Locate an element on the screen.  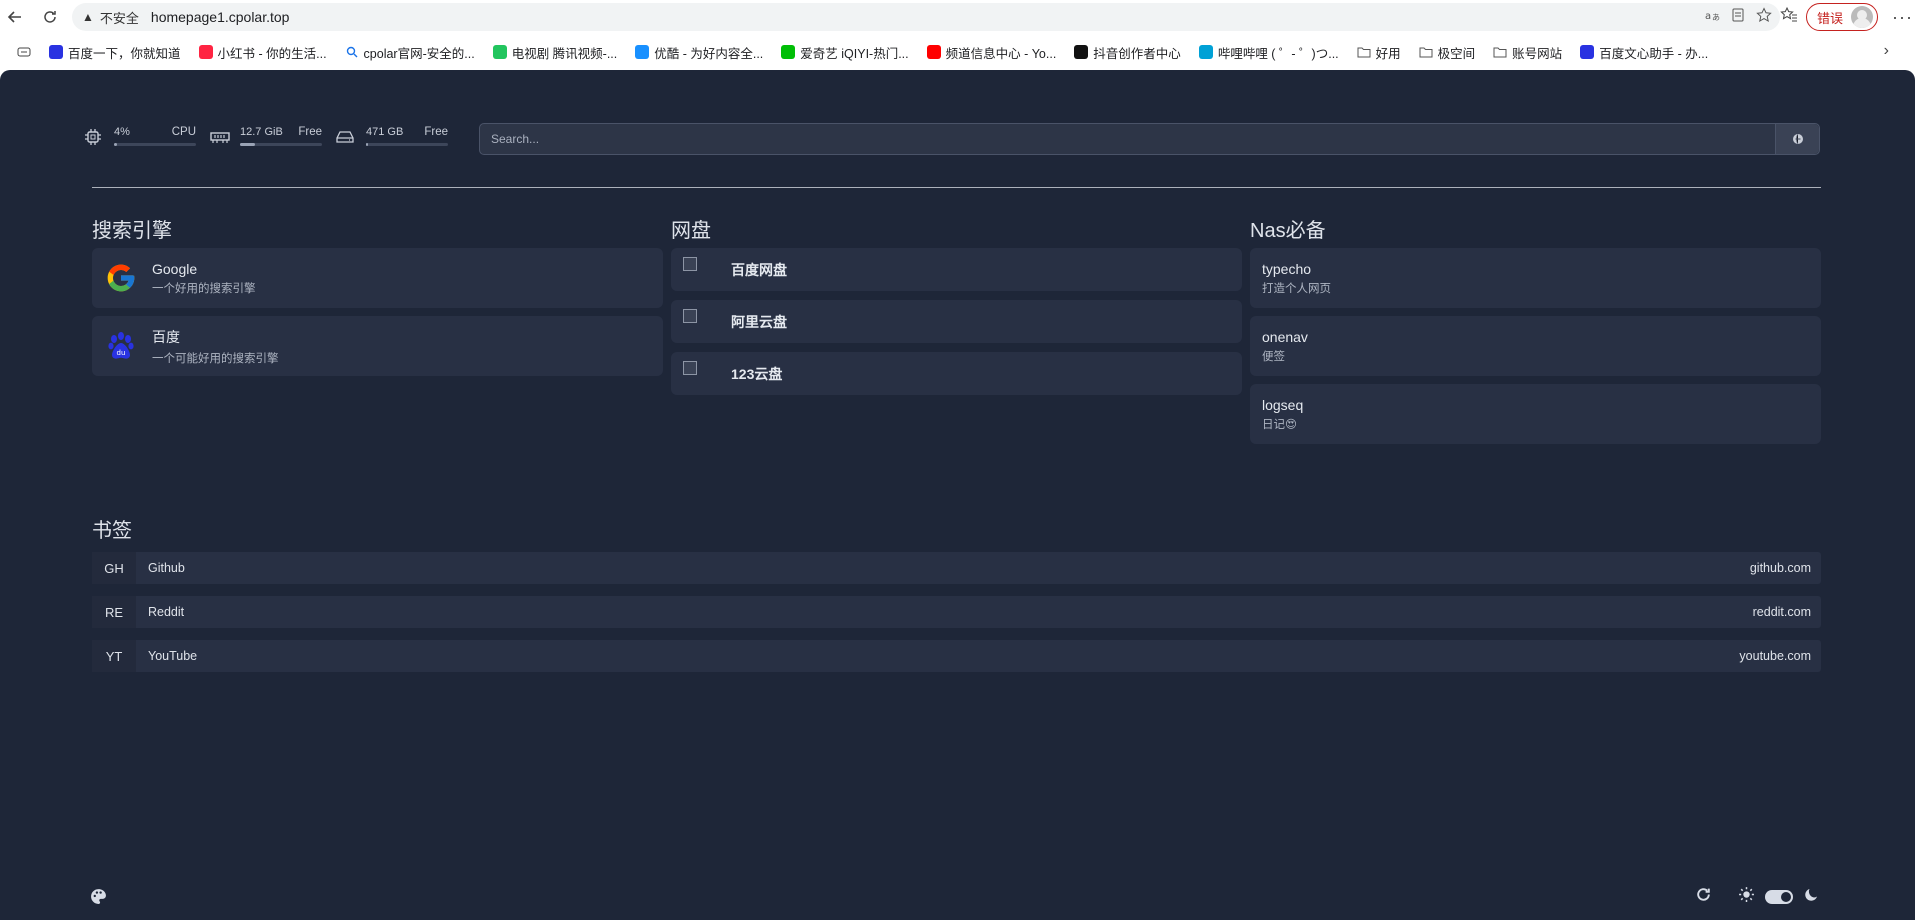
theme-toggle is located at coordinates (1779, 897).